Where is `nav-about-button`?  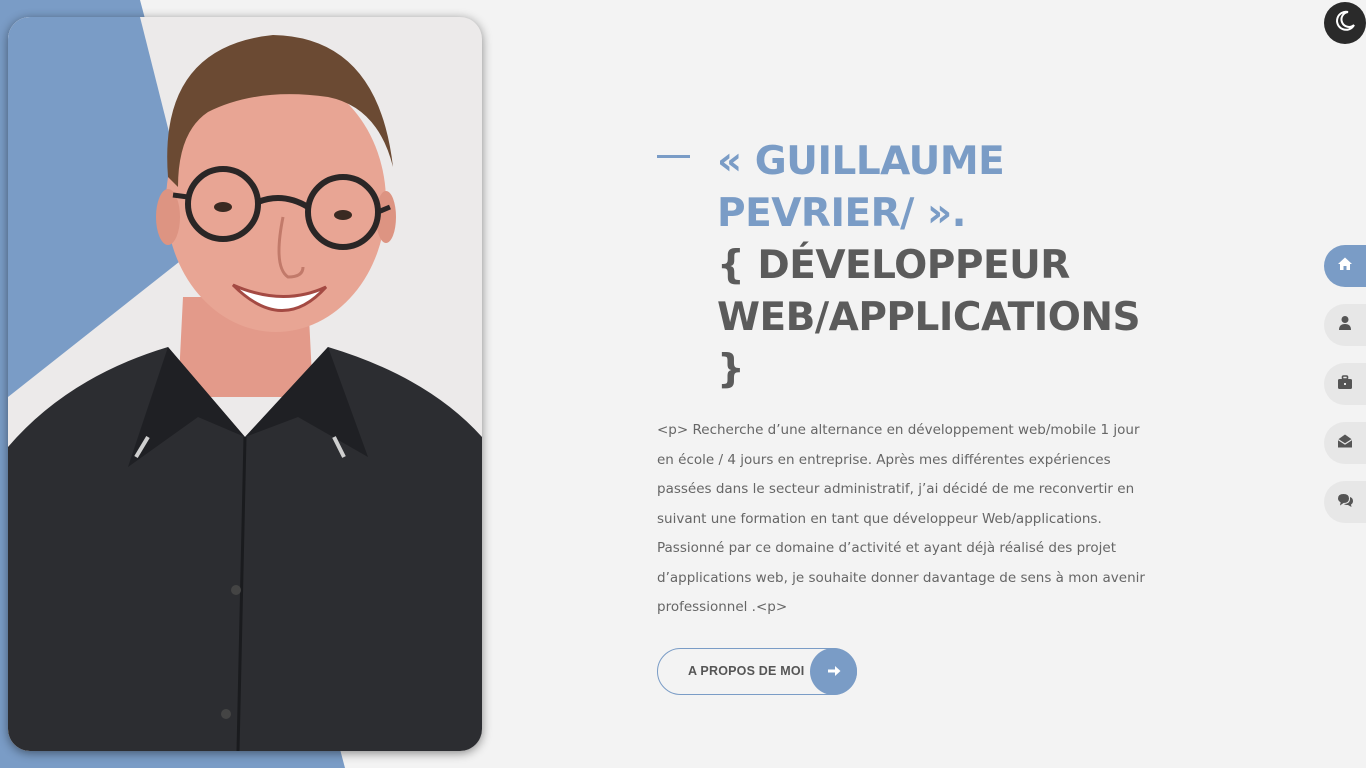
nav-about-button is located at coordinates (1345, 325).